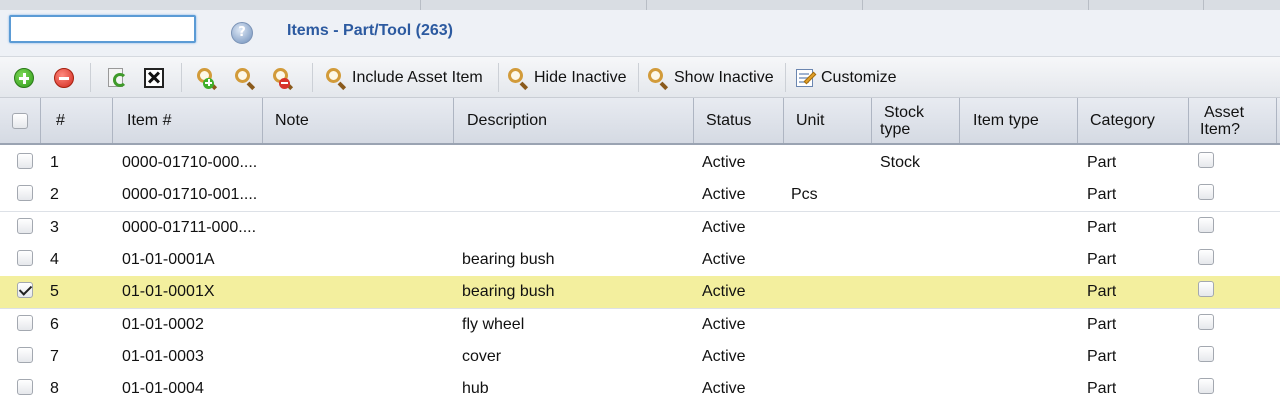 This screenshot has width=1280, height=402. What do you see at coordinates (163, 389) in the screenshot?
I see `cell-item-number: 01-01-0004` at bounding box center [163, 389].